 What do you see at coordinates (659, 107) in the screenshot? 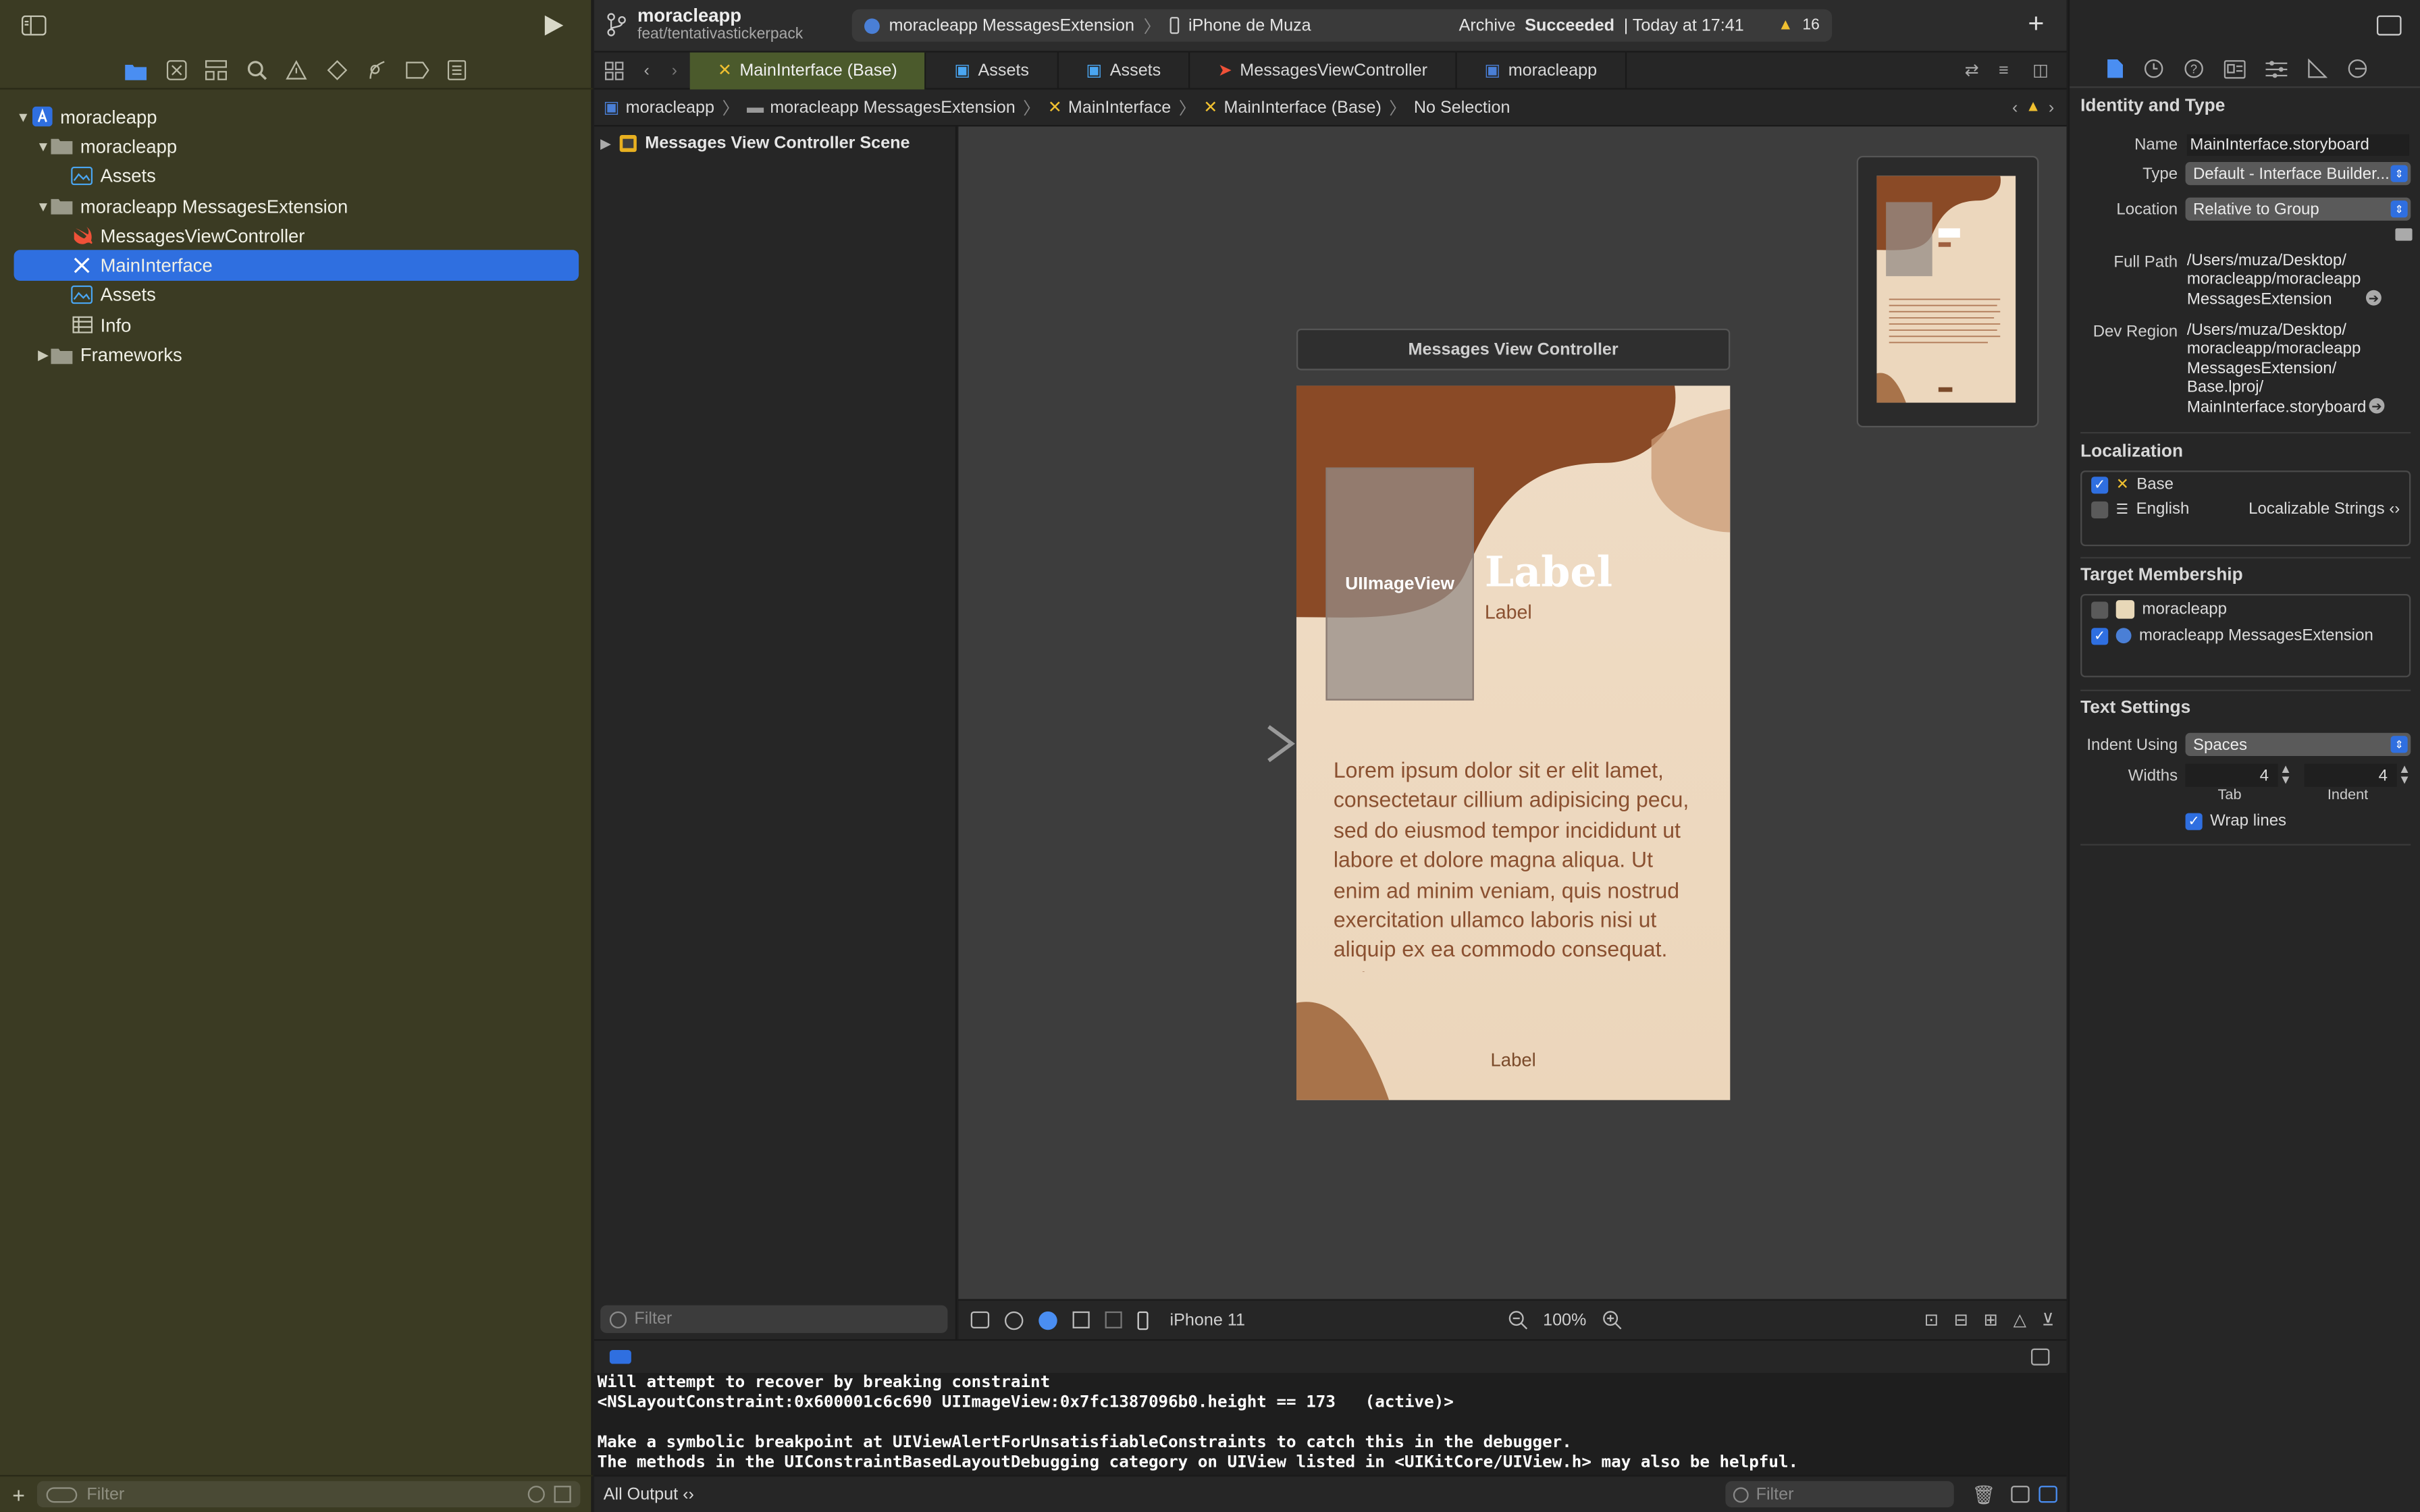
I see `breadcrumb-project: ▣ moracleapp` at bounding box center [659, 107].